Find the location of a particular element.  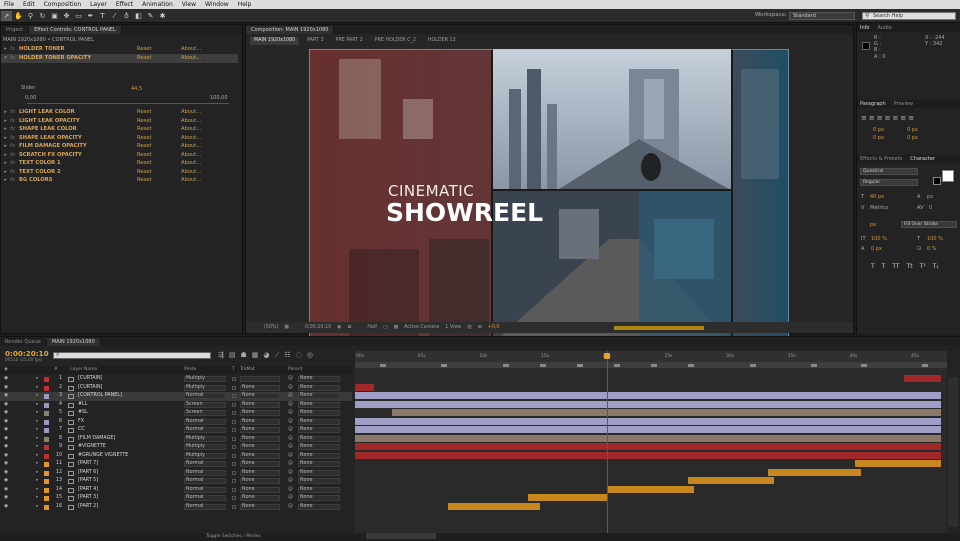

font-family-select: Questrial is located at coordinates (889, 171).